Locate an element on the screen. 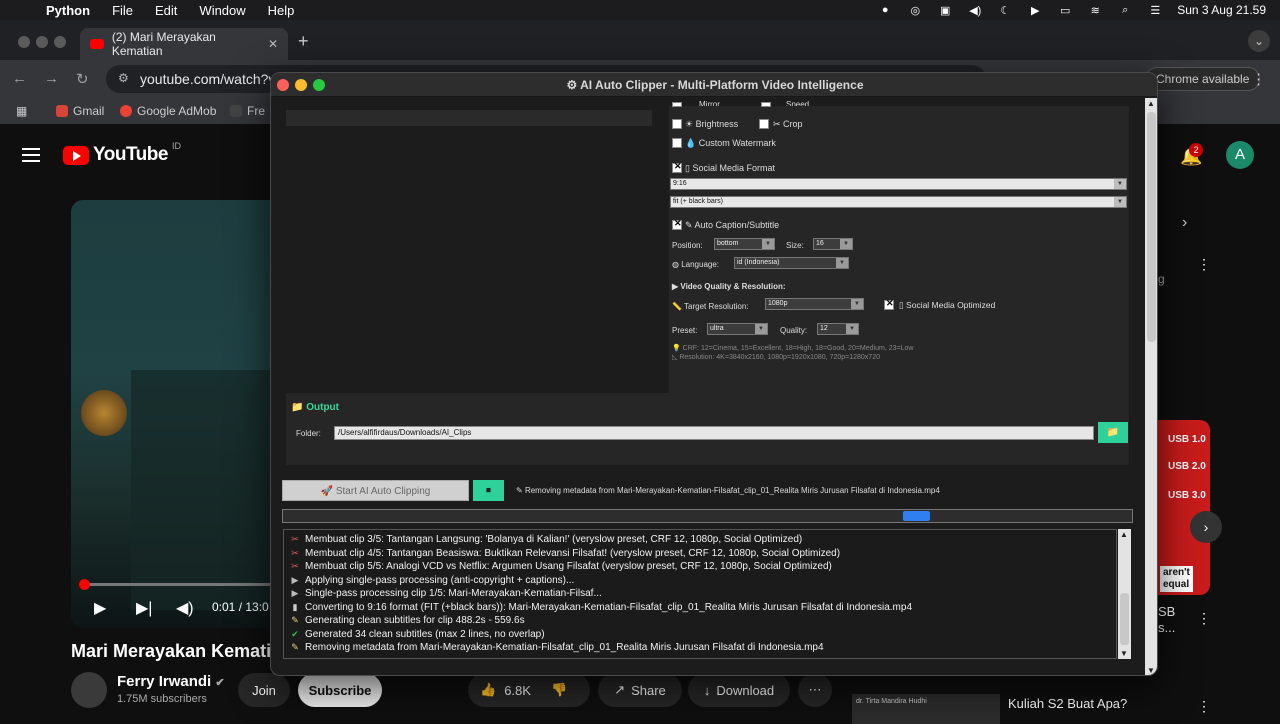 This screenshot has height=724, width=1280. caption-size-select: 16 ▼ is located at coordinates (833, 244).